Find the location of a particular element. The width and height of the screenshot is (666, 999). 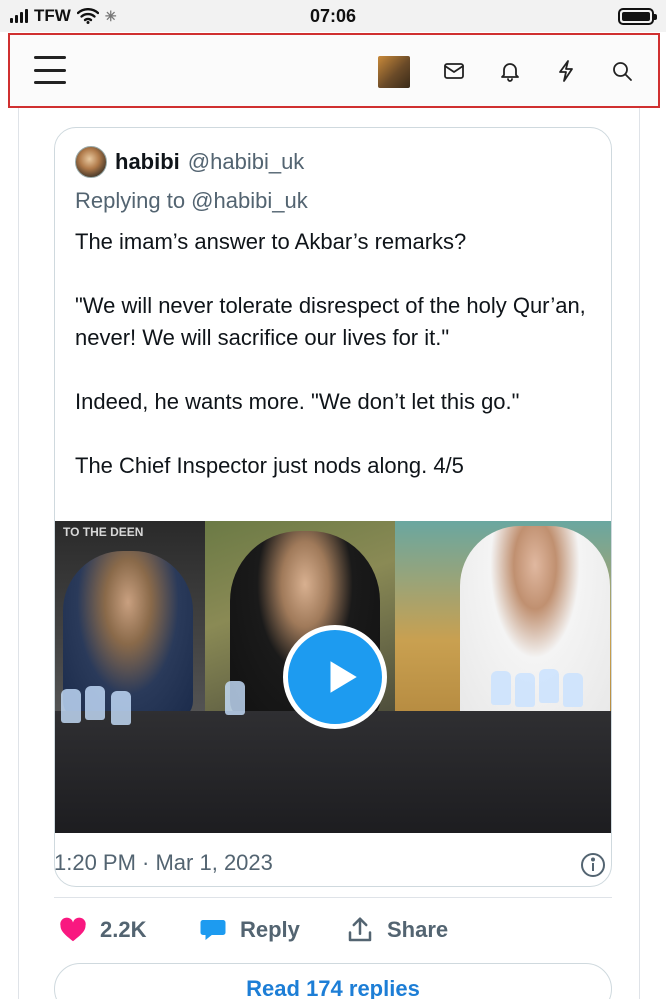

info-icon is located at coordinates (593, 865).